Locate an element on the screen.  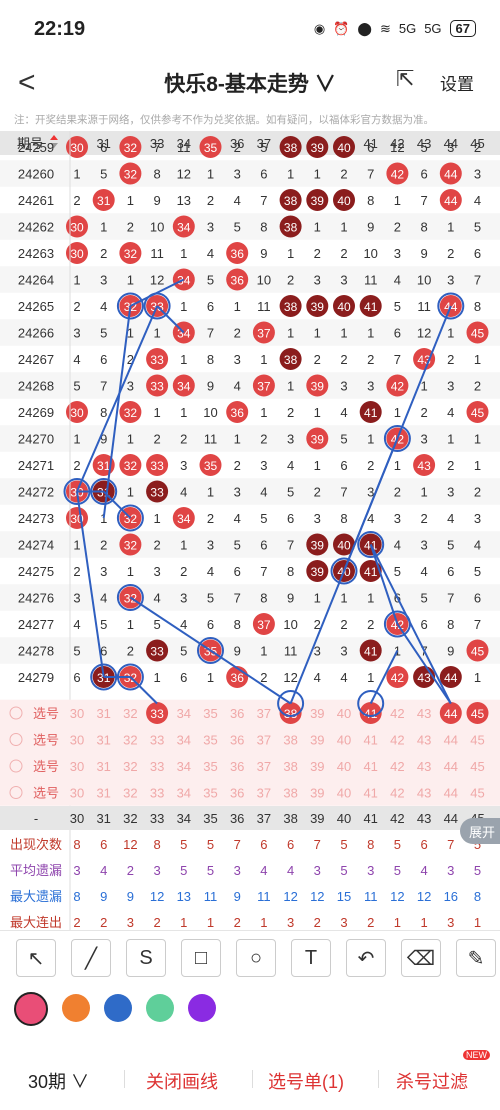
omission-value: 8 is located at coordinates (450, 624).